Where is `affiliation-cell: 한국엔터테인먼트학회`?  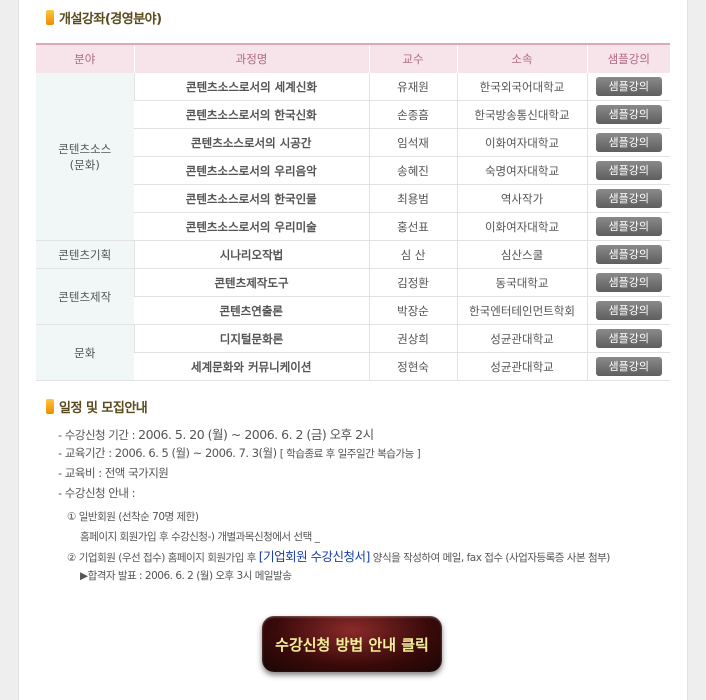
affiliation-cell: 한국엔터테인먼트학회 is located at coordinates (521, 310).